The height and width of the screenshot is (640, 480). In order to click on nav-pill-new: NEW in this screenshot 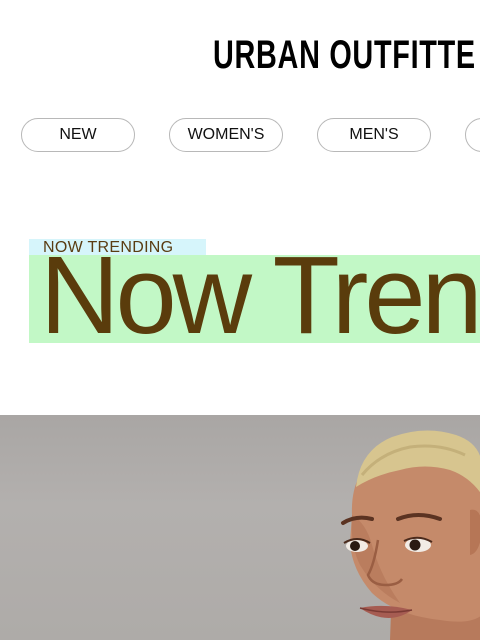, I will do `click(78, 135)`.